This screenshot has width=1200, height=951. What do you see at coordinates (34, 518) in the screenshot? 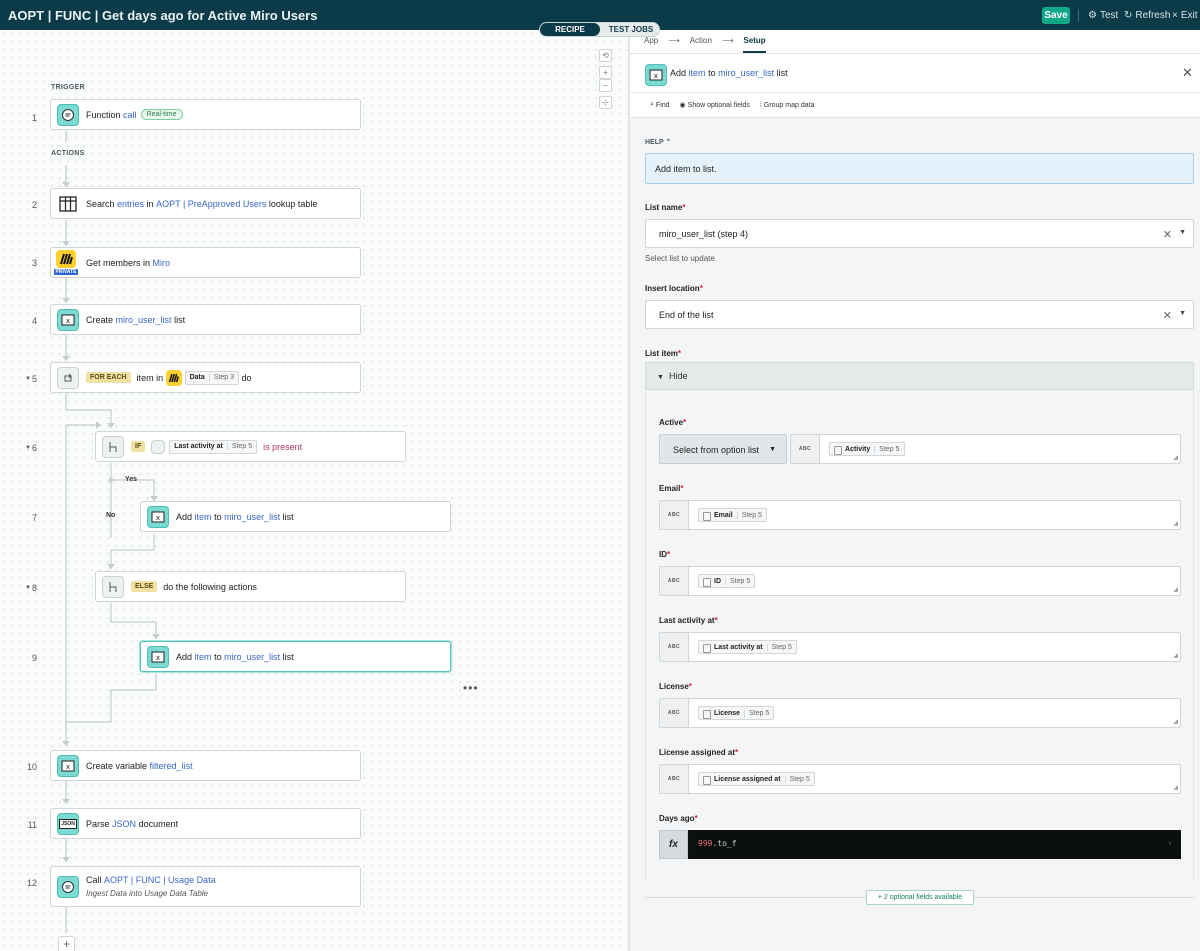
I see `line-number: 7` at bounding box center [34, 518].